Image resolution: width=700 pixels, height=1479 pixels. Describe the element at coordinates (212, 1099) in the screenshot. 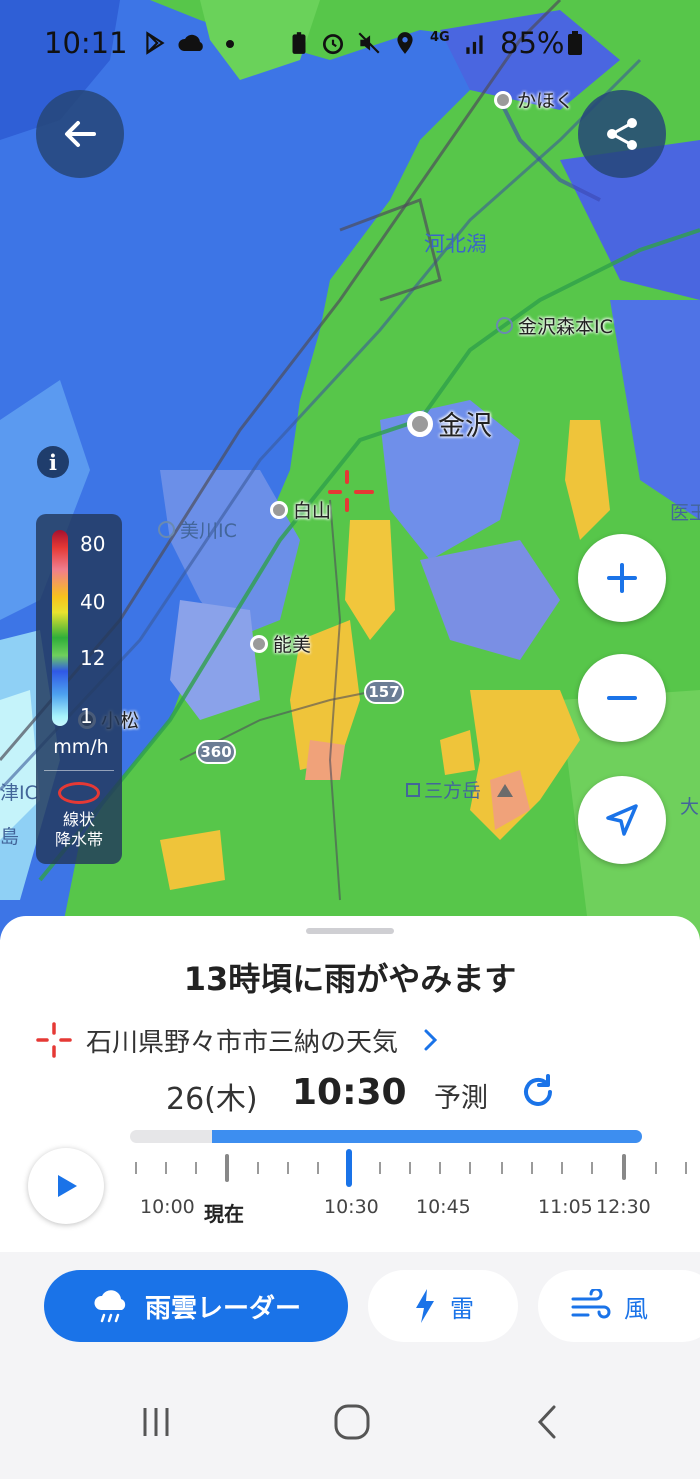

I see `forecast-date: 26(木)` at that location.